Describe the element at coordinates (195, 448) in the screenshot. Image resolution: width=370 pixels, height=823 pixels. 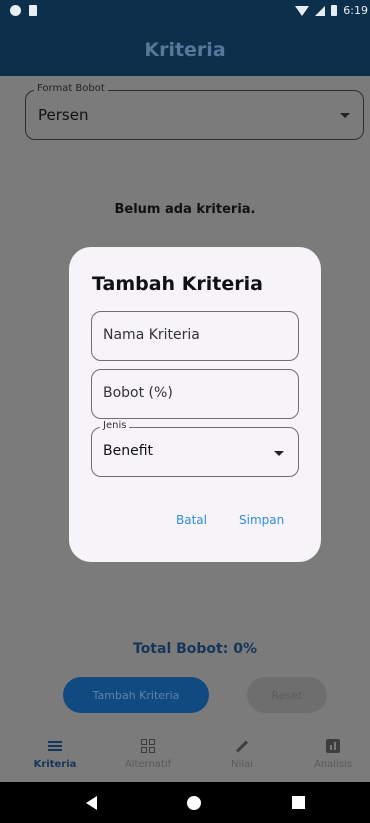
I see `jenis-dropdown: Jenis Benefit` at that location.